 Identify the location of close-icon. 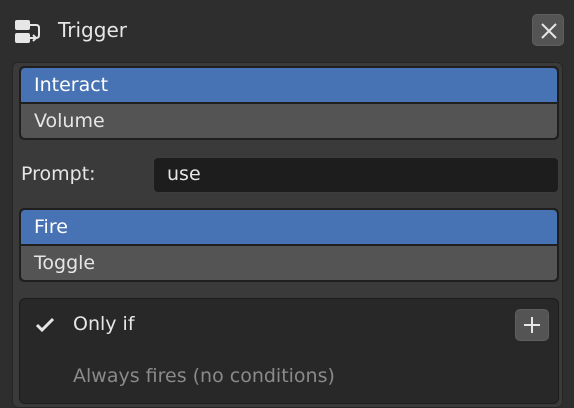
(549, 31).